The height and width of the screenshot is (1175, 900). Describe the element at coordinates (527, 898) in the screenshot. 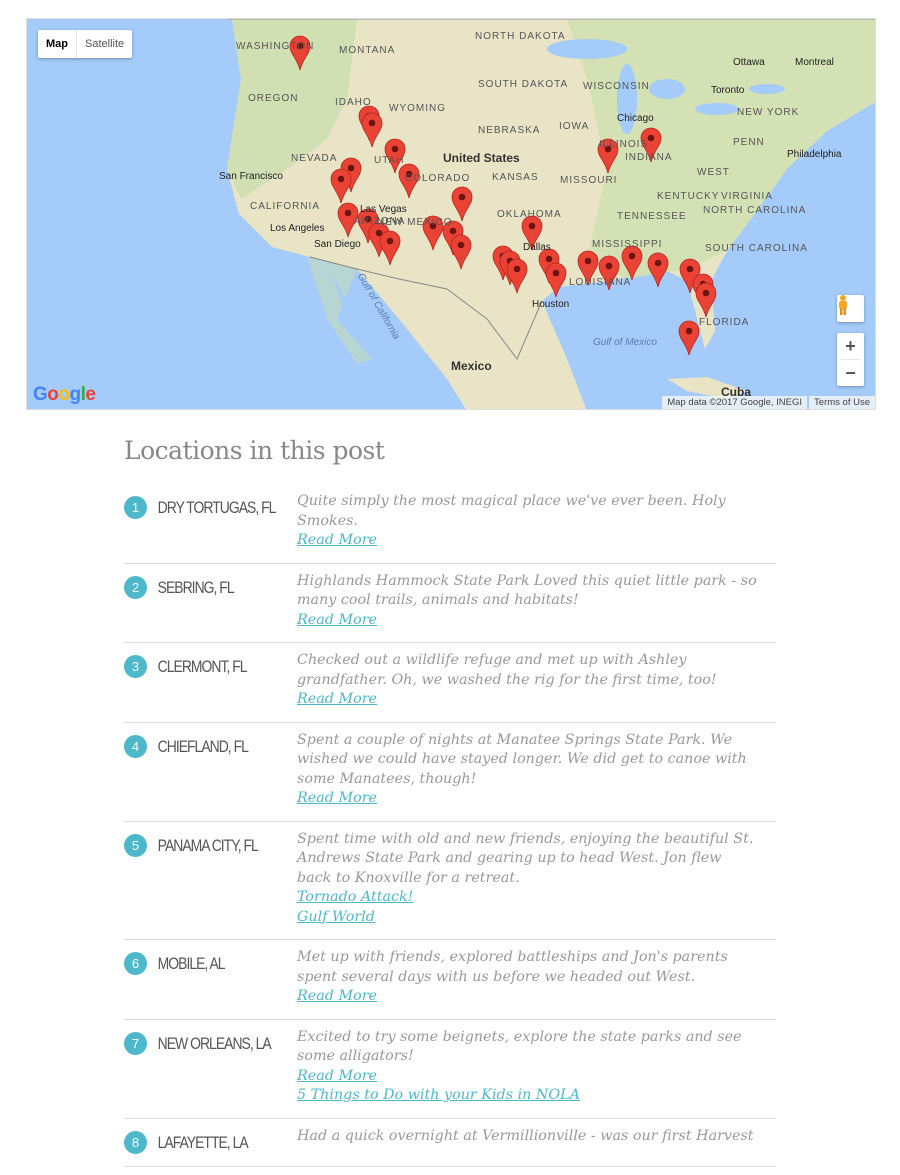

I see `location-link: Tornado Attack!` at that location.